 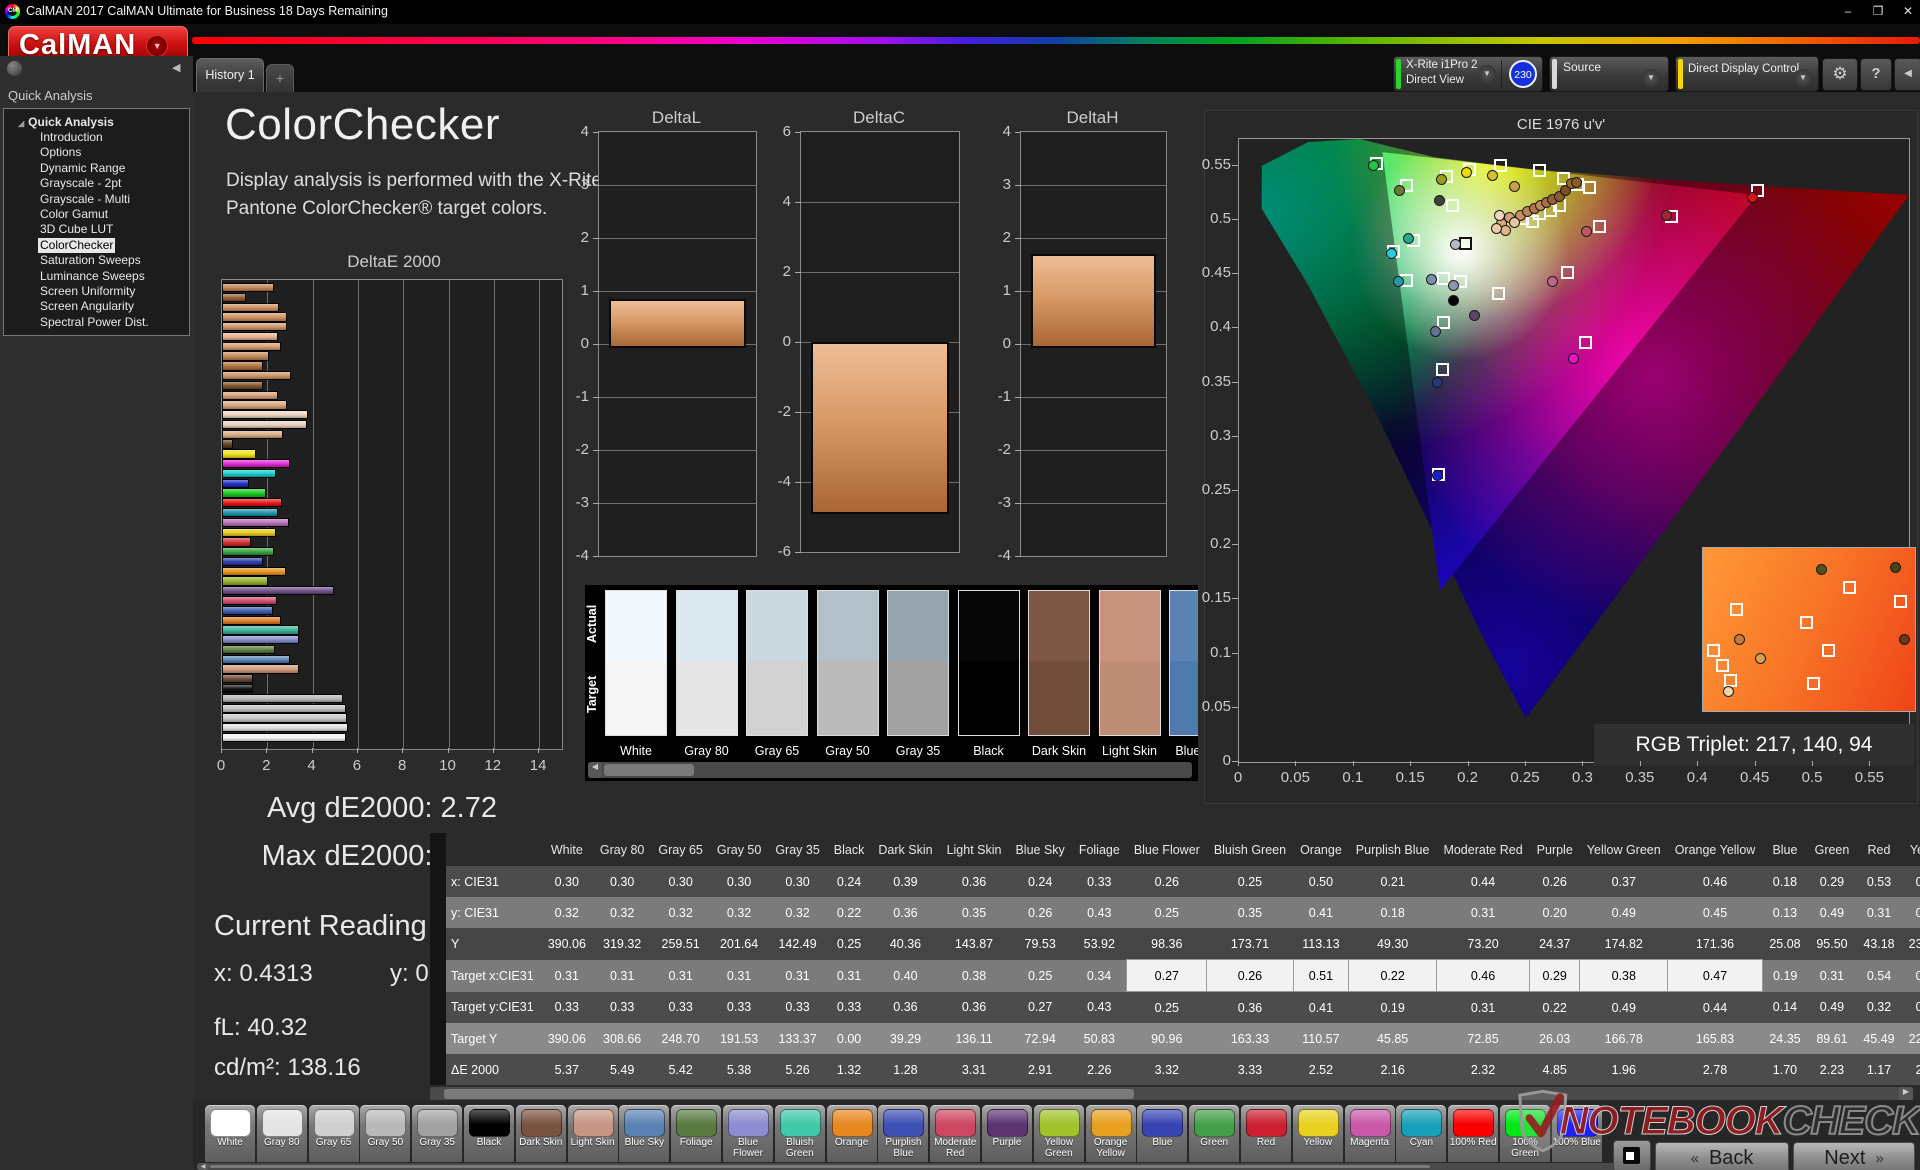 What do you see at coordinates (256, 659) in the screenshot?
I see `deltae-bar` at bounding box center [256, 659].